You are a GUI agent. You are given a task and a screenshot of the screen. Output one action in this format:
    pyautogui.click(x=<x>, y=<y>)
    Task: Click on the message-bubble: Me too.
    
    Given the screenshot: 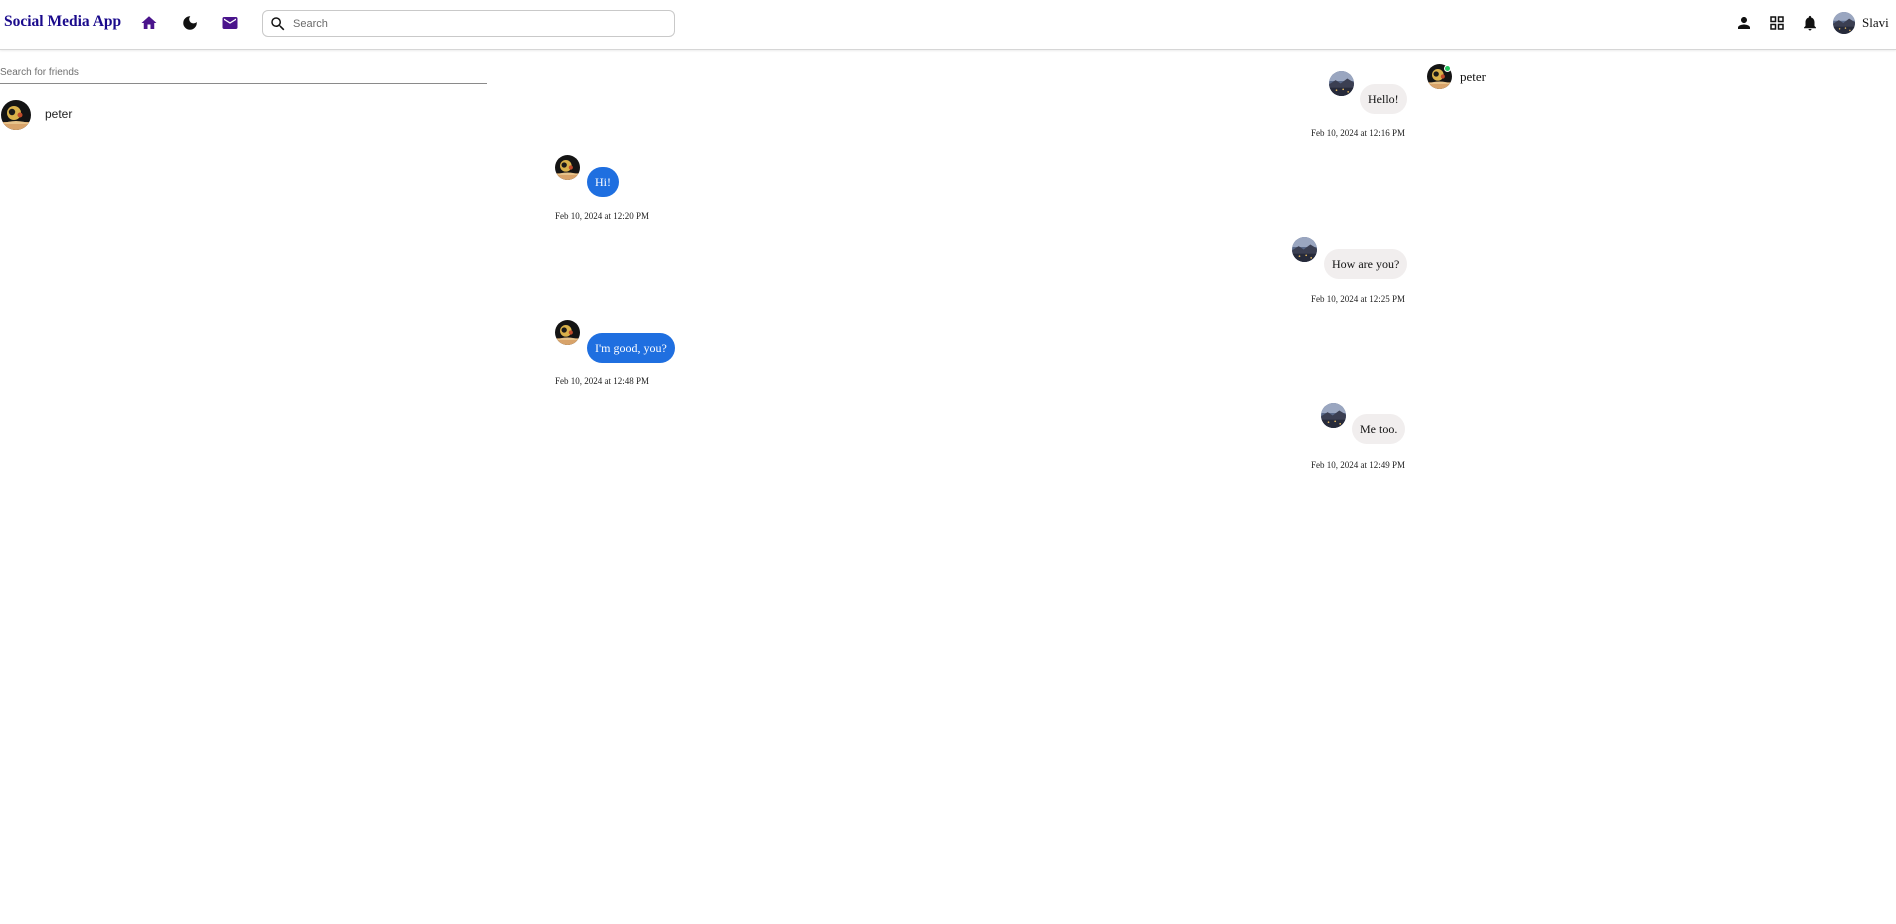 What is the action you would take?
    pyautogui.click(x=1379, y=429)
    